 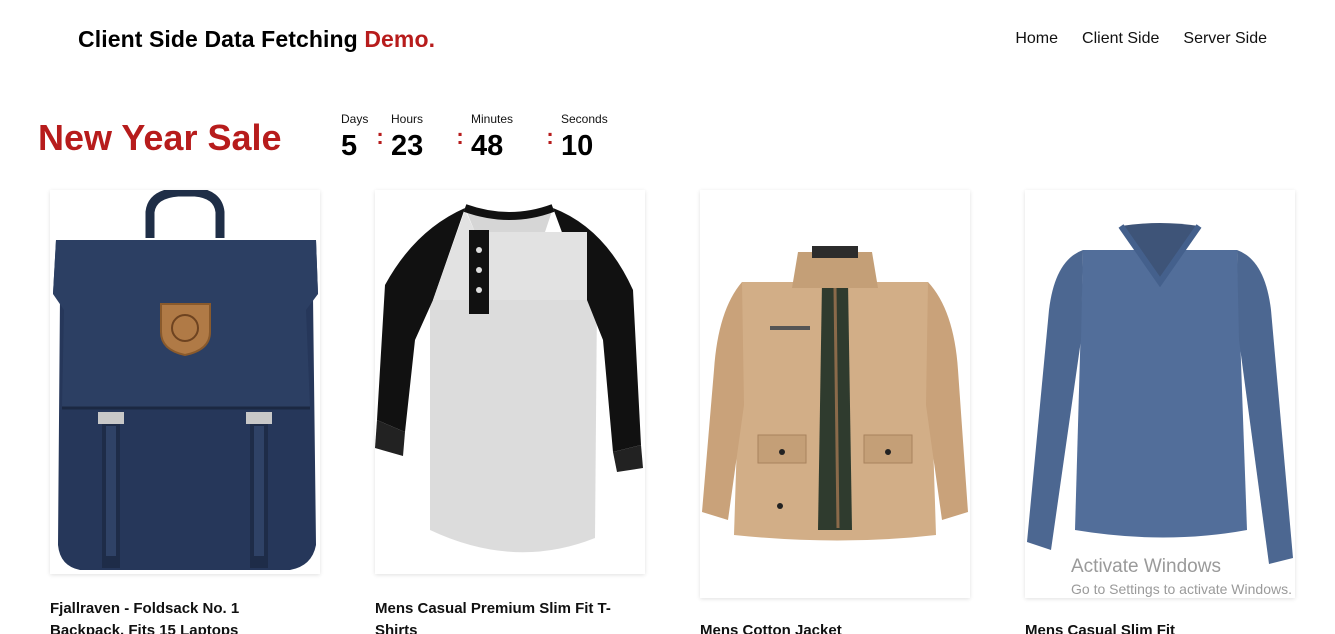 I want to click on main-nav: Home Client Side Server Side, so click(x=1141, y=39).